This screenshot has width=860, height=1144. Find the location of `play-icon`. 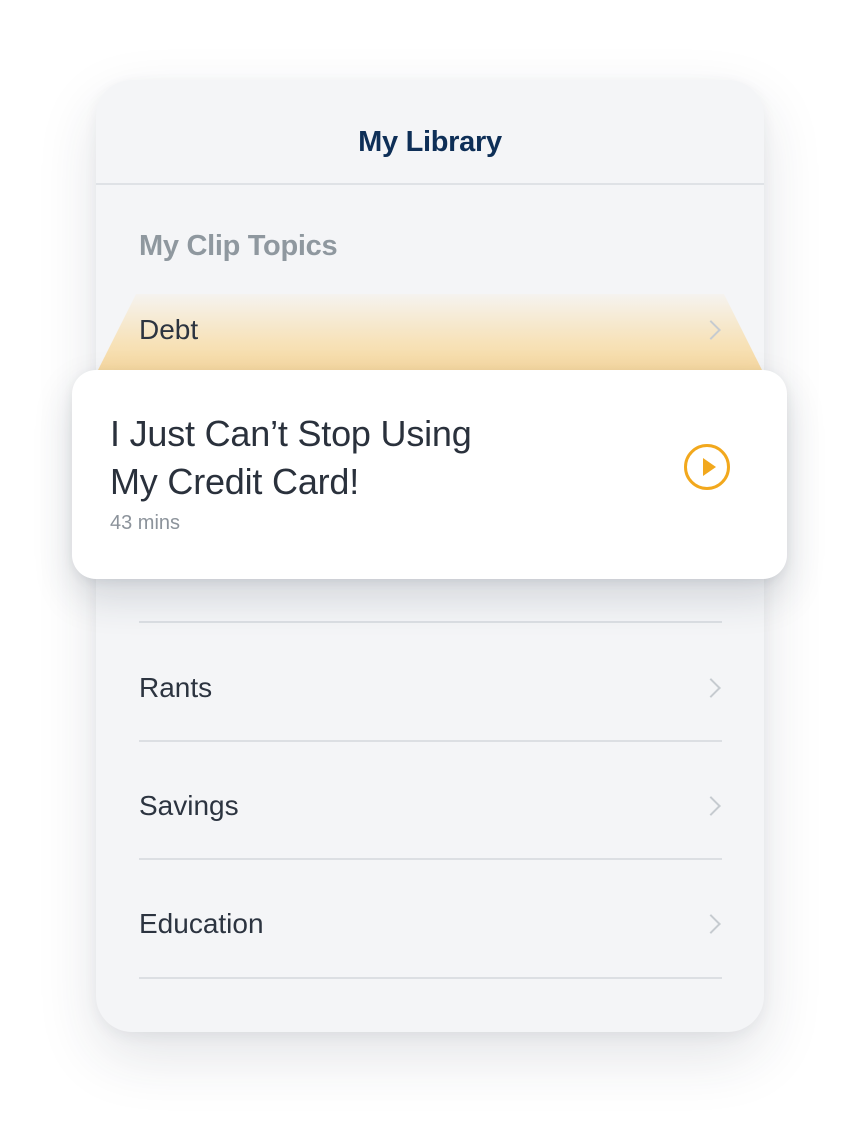

play-icon is located at coordinates (709, 467).